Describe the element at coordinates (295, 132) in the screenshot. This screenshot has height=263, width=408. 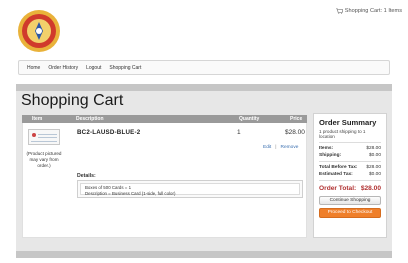
I see `item-price: $28.00` at that location.